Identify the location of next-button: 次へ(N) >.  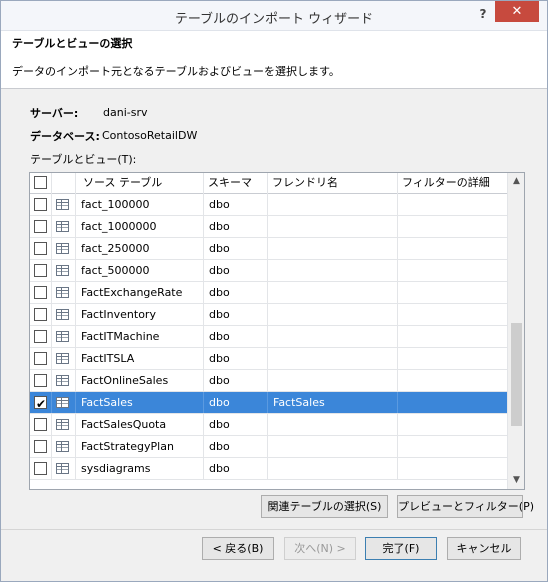
(320, 548).